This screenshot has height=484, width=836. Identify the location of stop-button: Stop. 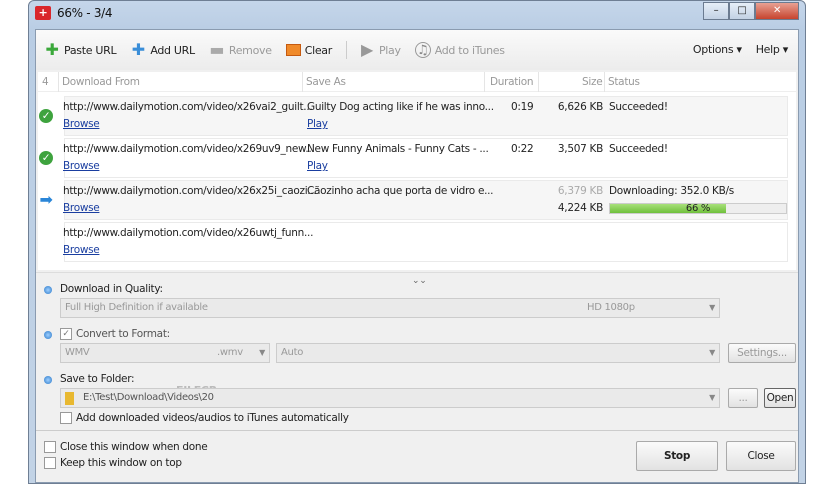
(677, 456).